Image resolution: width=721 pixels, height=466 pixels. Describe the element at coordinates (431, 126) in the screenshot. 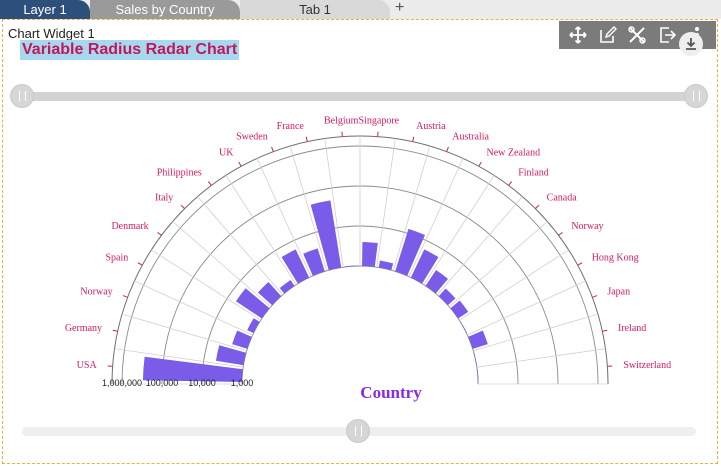

I see `country-label: Austria` at that location.